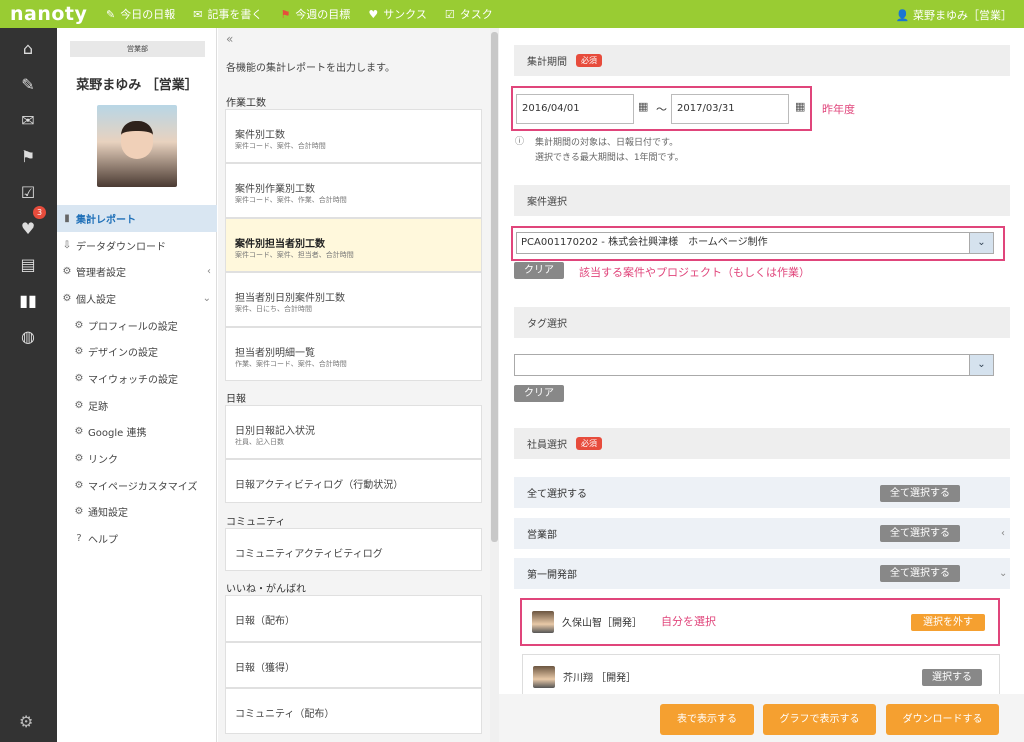 Image resolution: width=1024 pixels, height=742 pixels. Describe the element at coordinates (353, 432) in the screenshot. I see `report-card: 日別日報記入状況 社員、記入日数` at that location.